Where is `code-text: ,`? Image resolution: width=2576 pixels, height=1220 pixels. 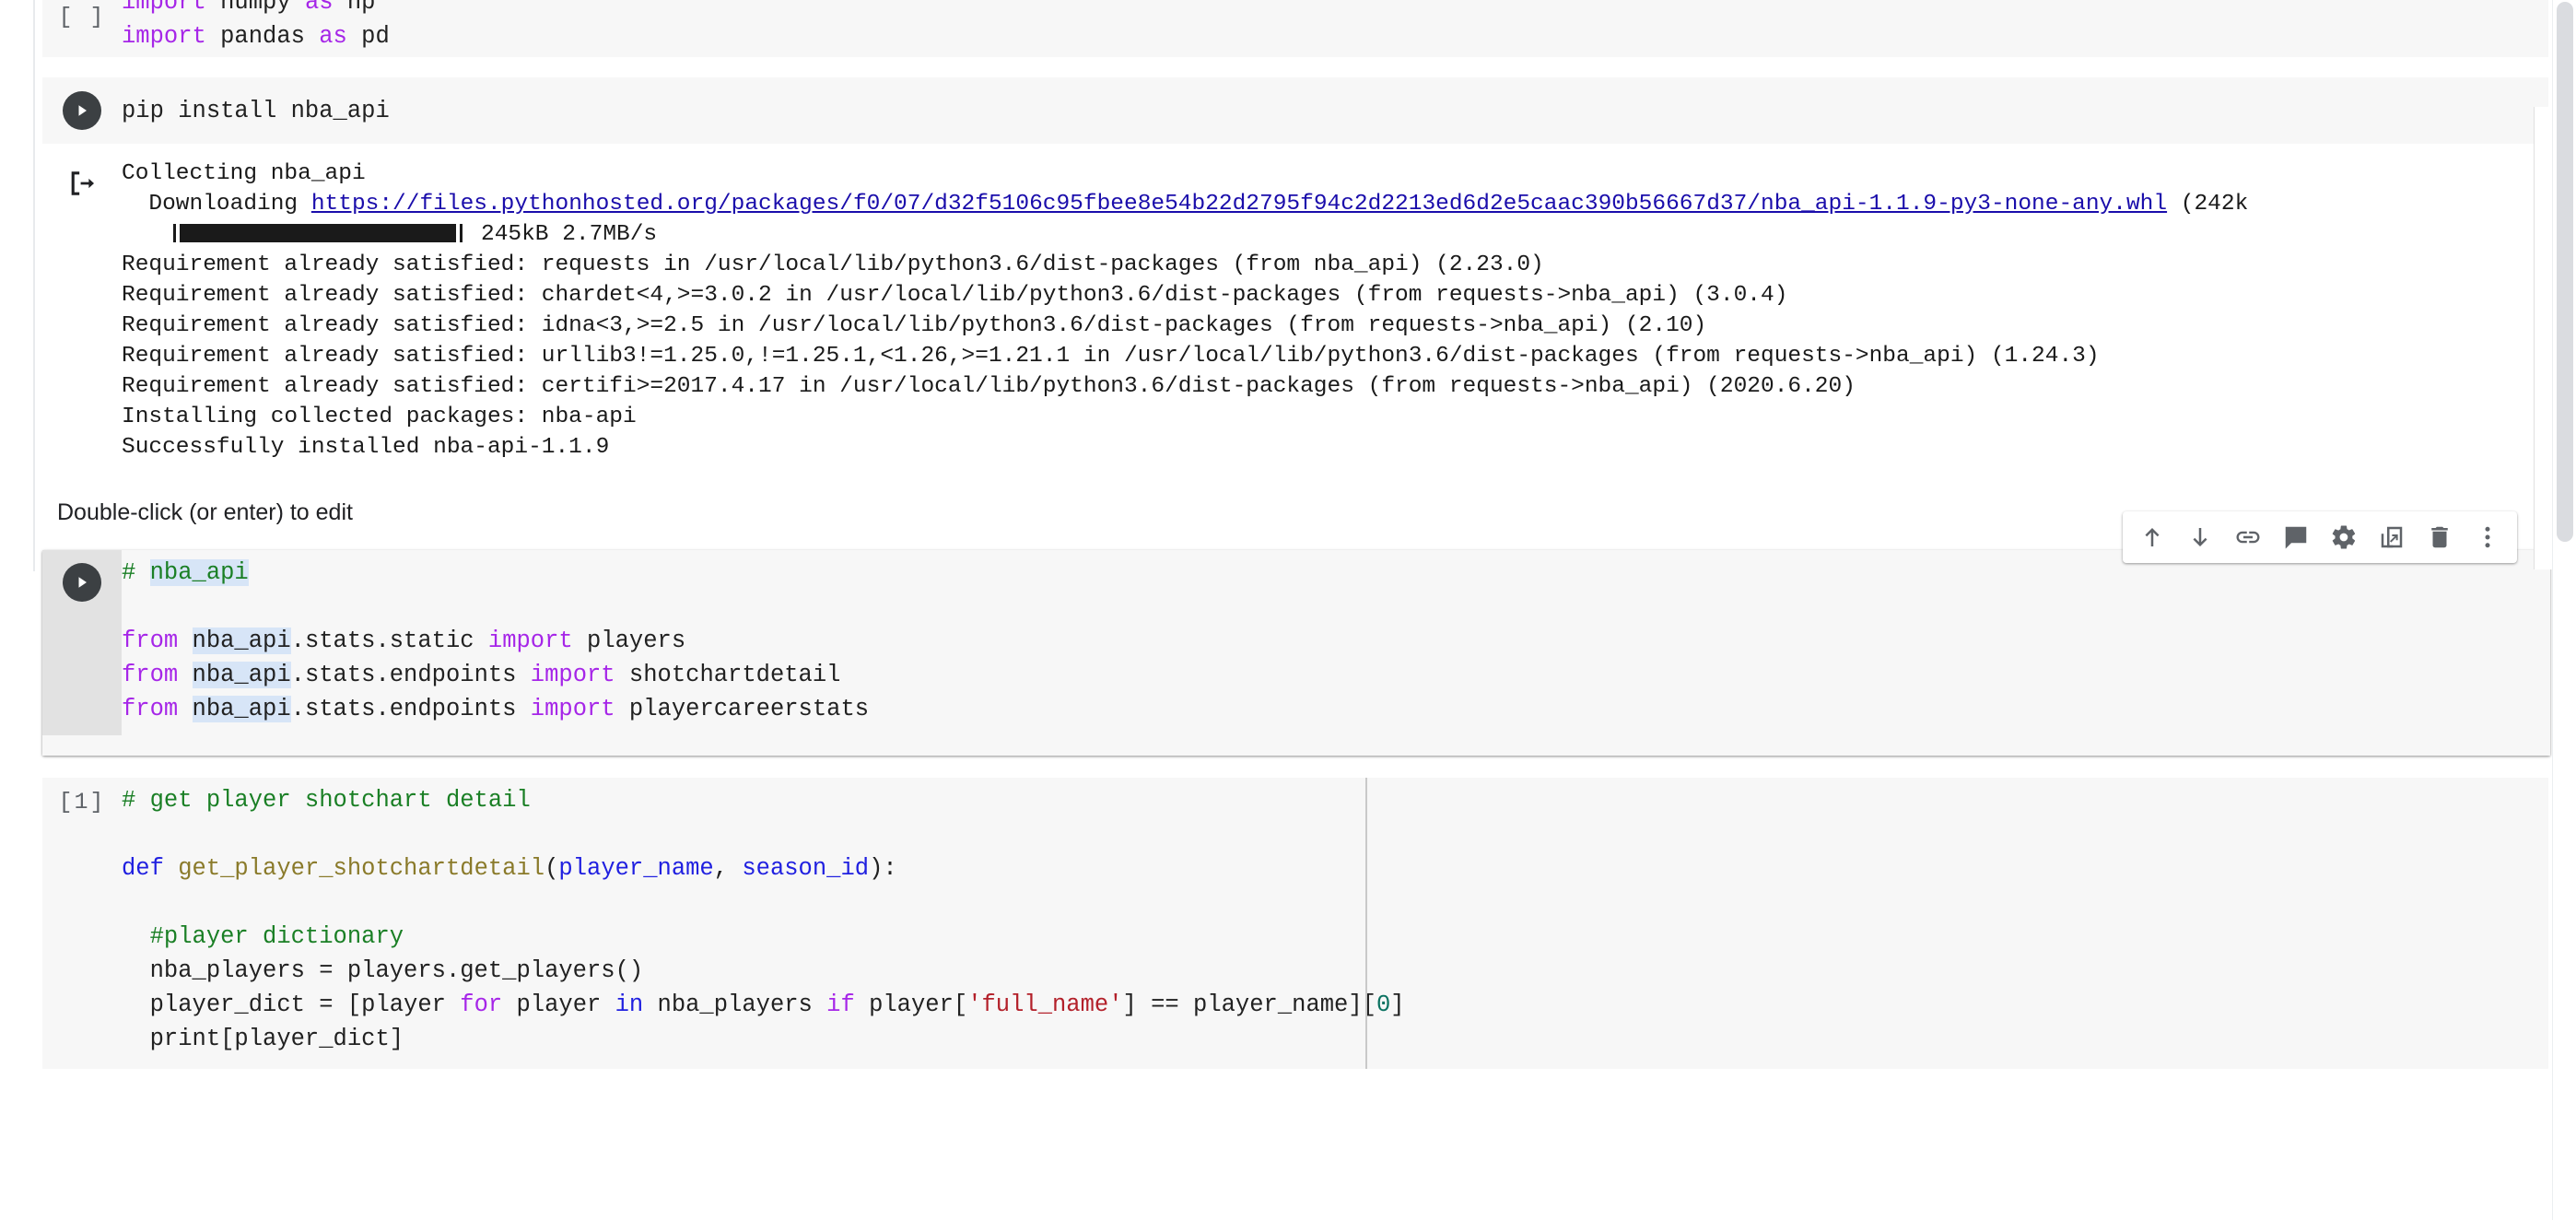 code-text: , is located at coordinates (728, 868).